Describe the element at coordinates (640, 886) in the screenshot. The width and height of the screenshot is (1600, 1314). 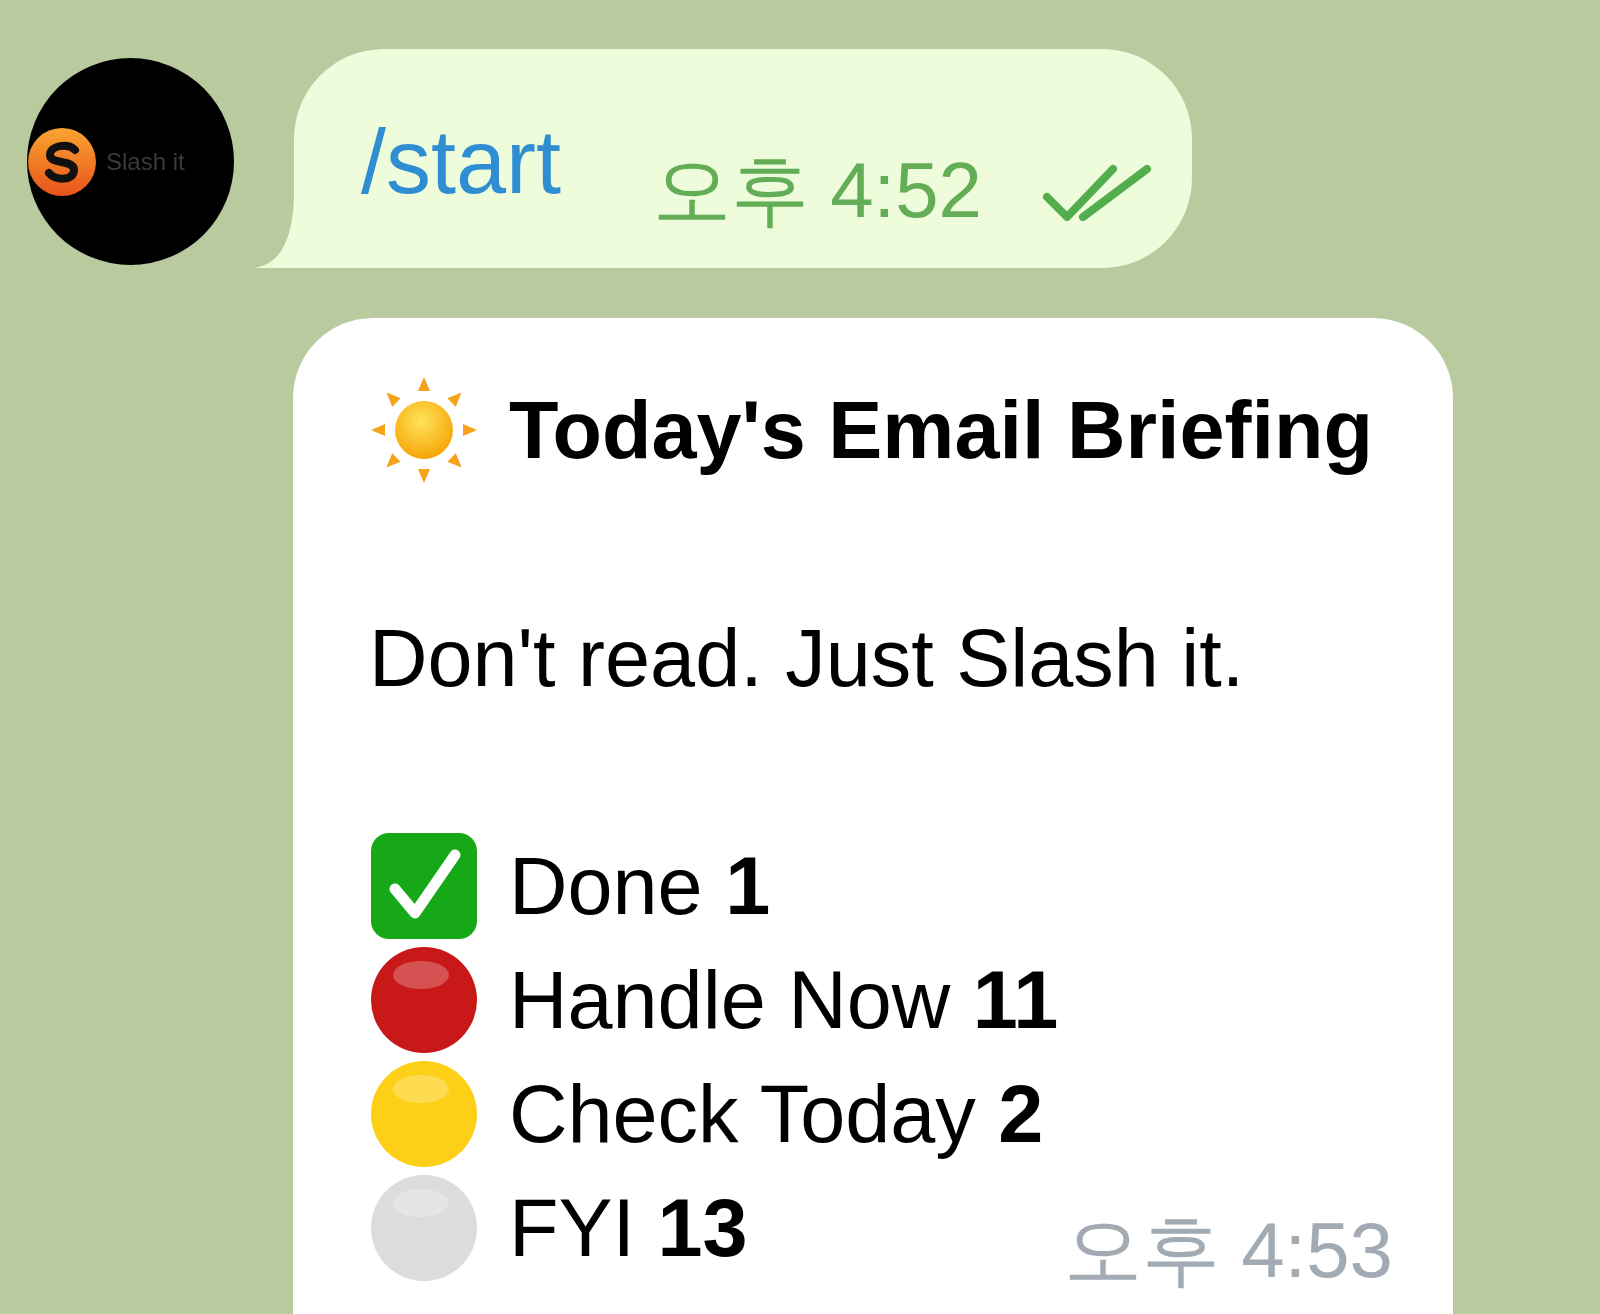
I see `category-count: Done 1` at that location.